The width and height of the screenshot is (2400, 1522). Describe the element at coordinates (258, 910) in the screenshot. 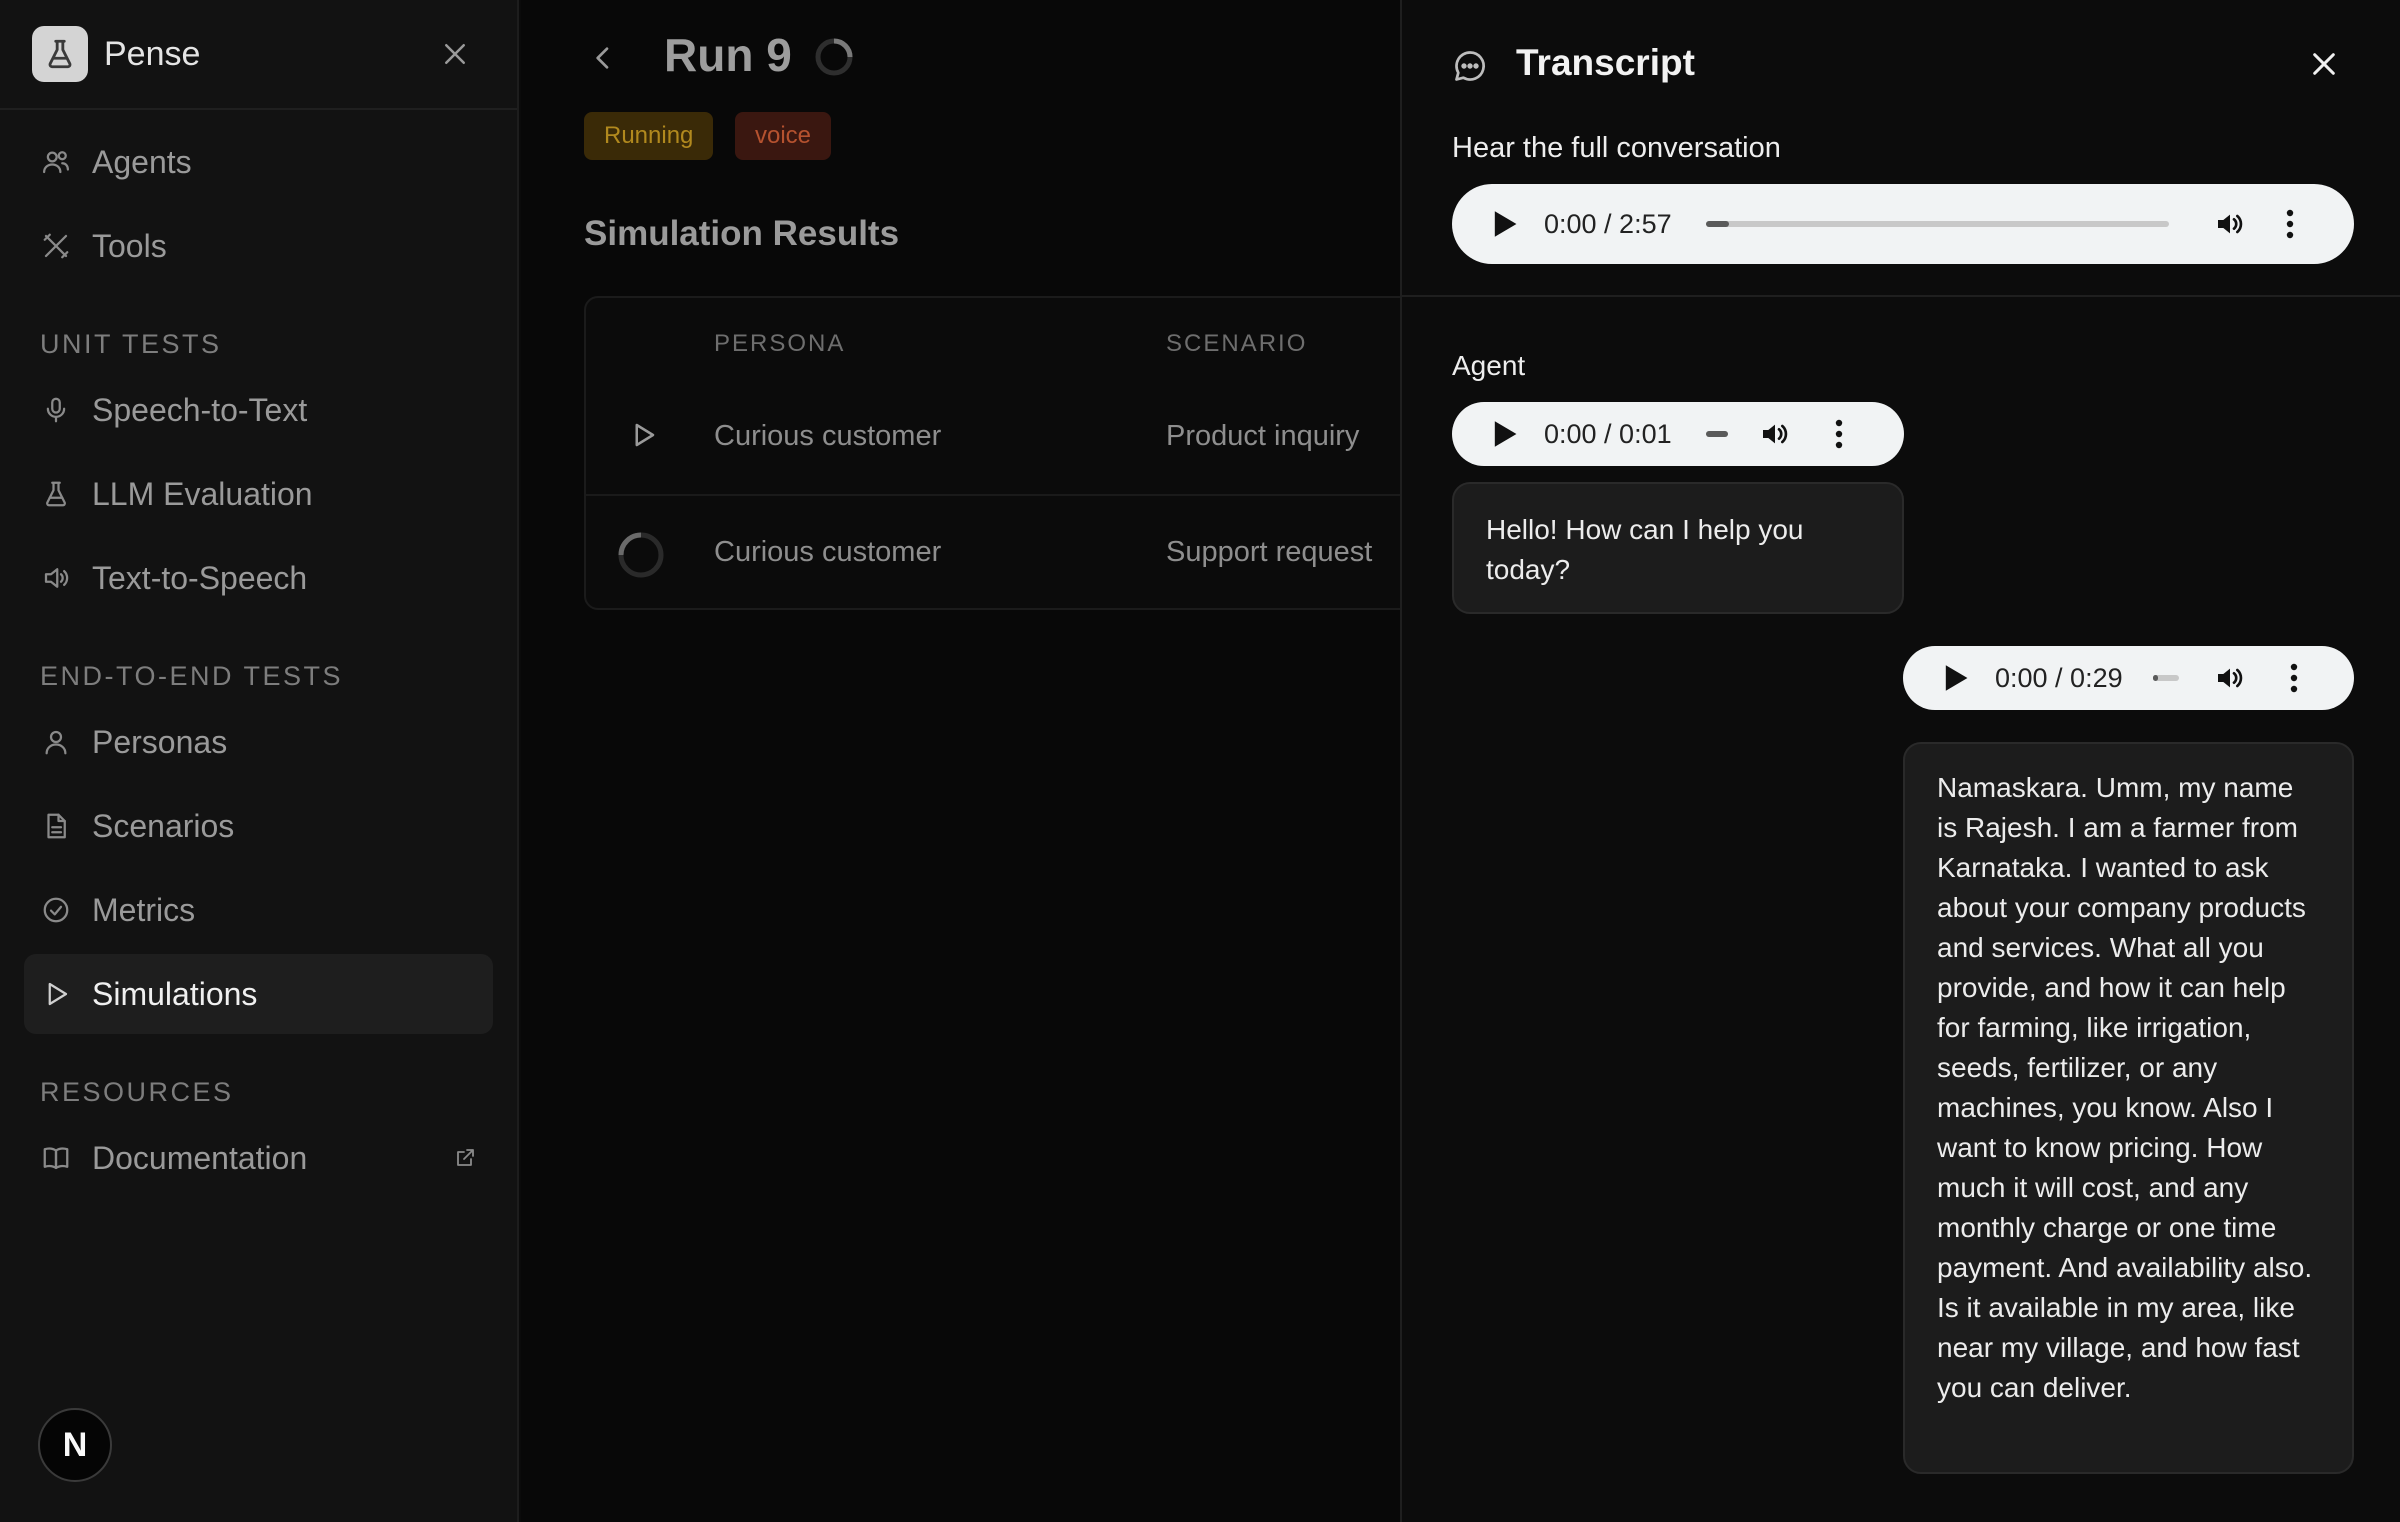

I see `sidebar-item-metrics: Metrics` at that location.